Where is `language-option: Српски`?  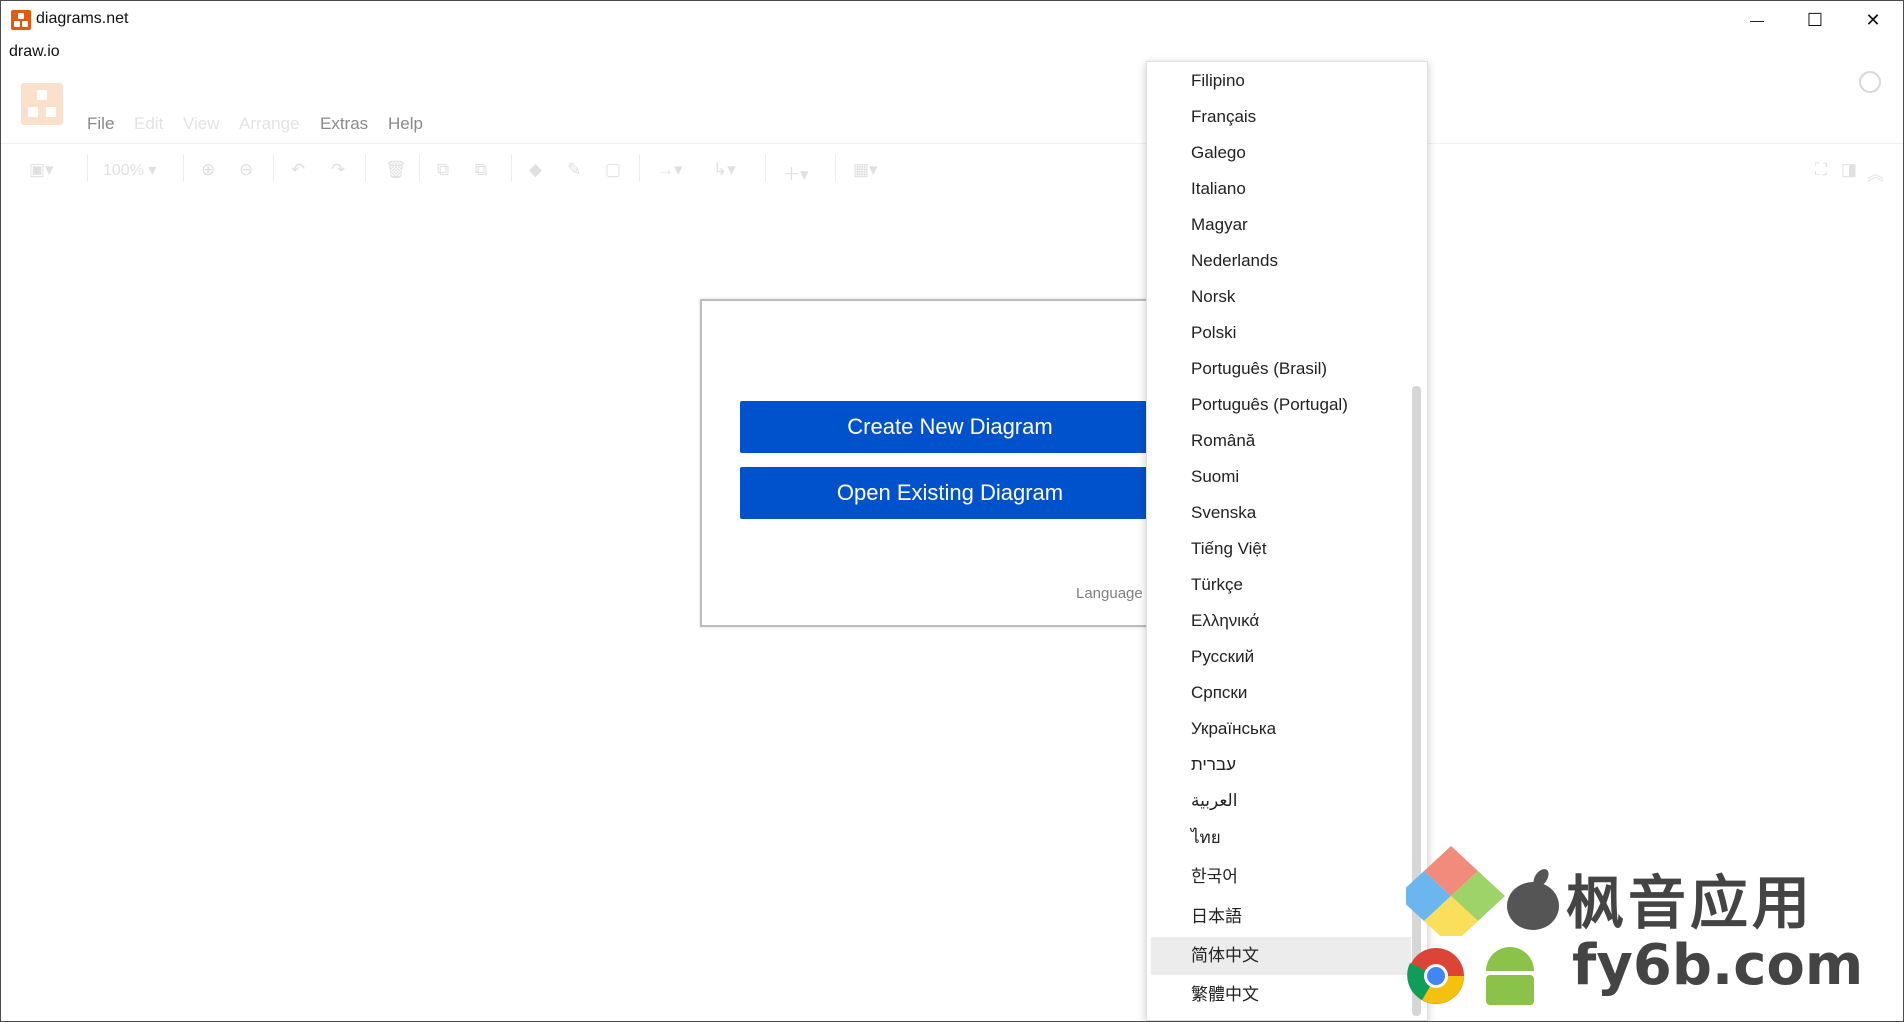 language-option: Српски is located at coordinates (1281, 693).